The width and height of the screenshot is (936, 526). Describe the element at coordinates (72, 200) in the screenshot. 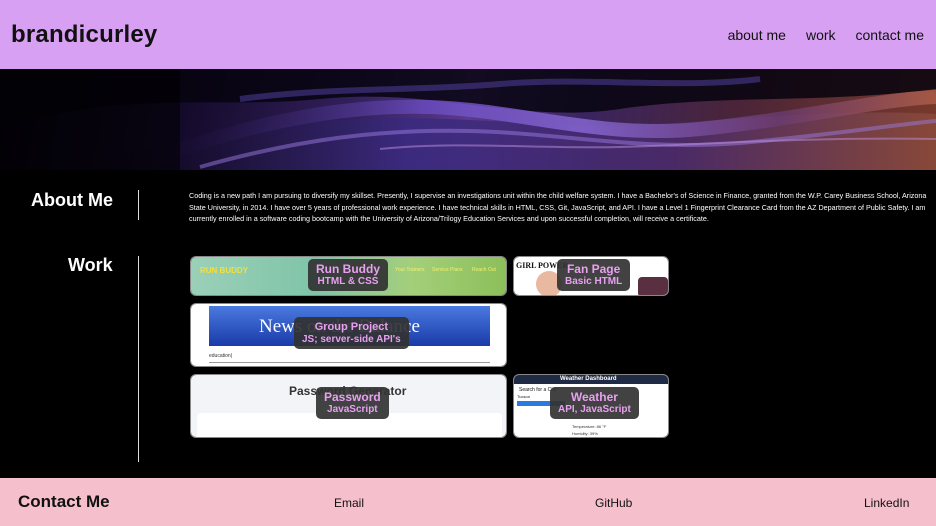

I see `about-section-title: About Me` at that location.